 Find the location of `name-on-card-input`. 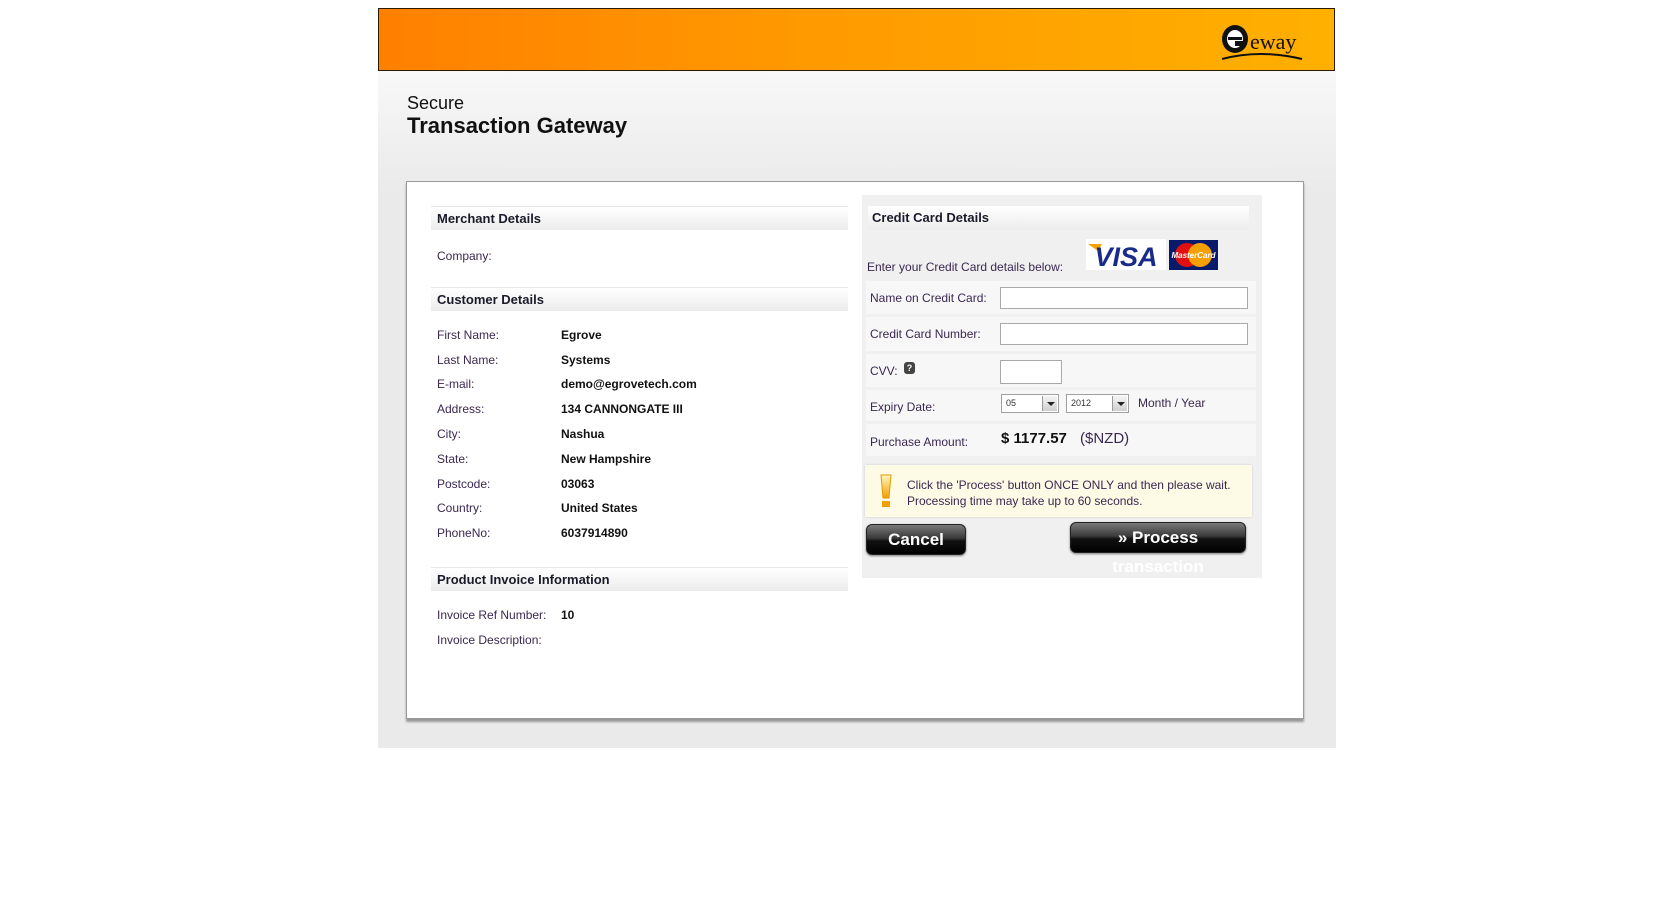

name-on-card-input is located at coordinates (1124, 298).